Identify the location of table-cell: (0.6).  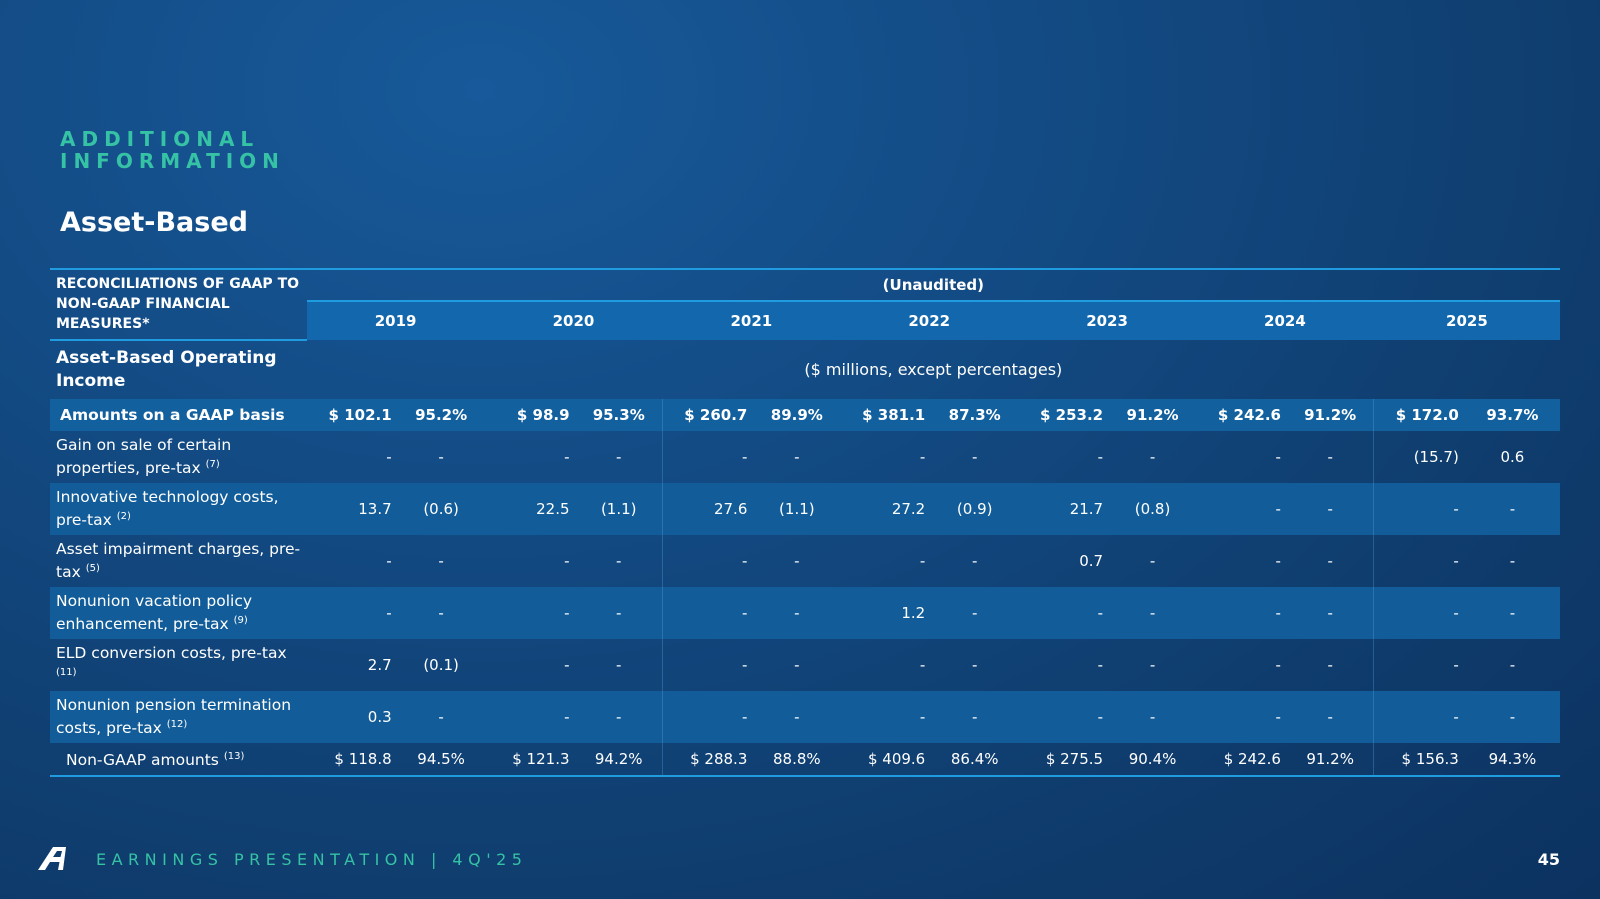
(441, 509).